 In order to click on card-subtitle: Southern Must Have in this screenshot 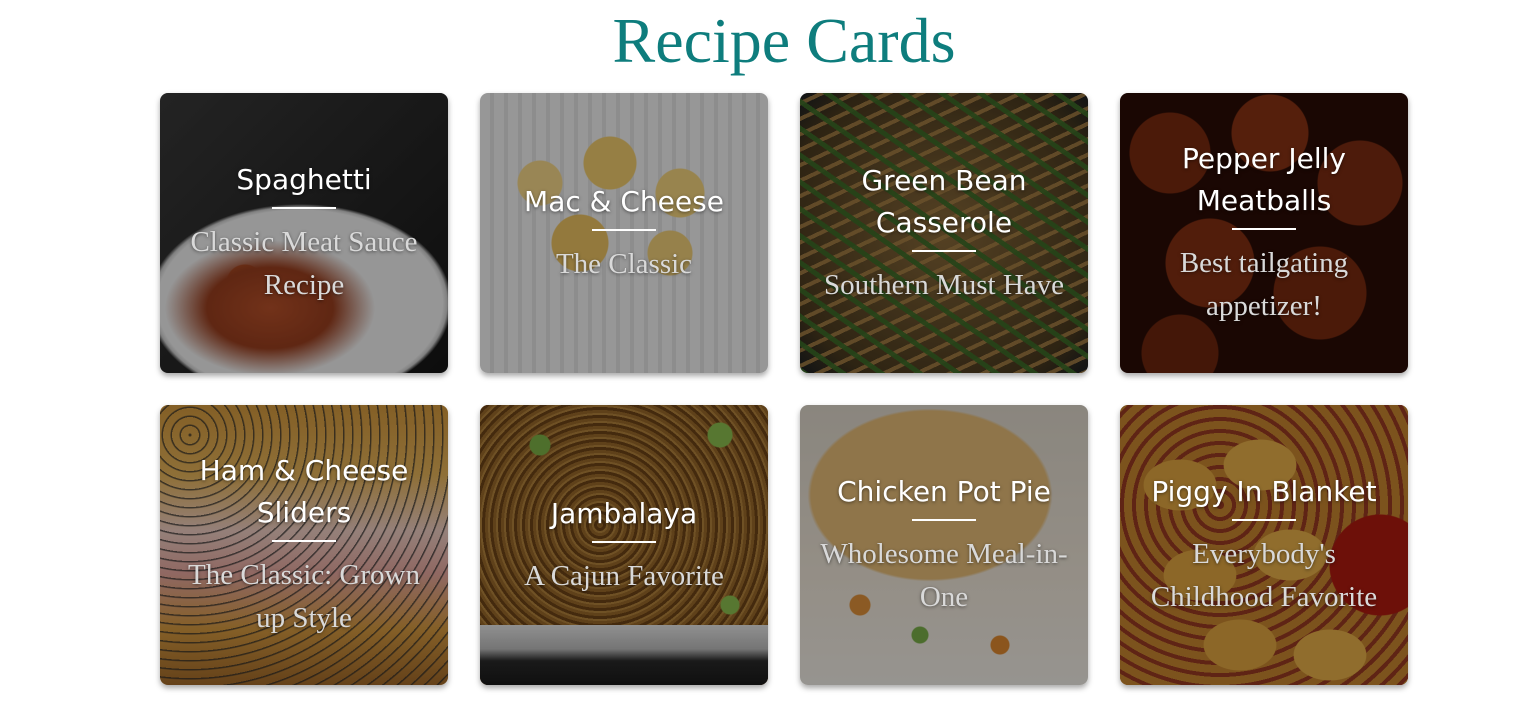, I will do `click(944, 284)`.